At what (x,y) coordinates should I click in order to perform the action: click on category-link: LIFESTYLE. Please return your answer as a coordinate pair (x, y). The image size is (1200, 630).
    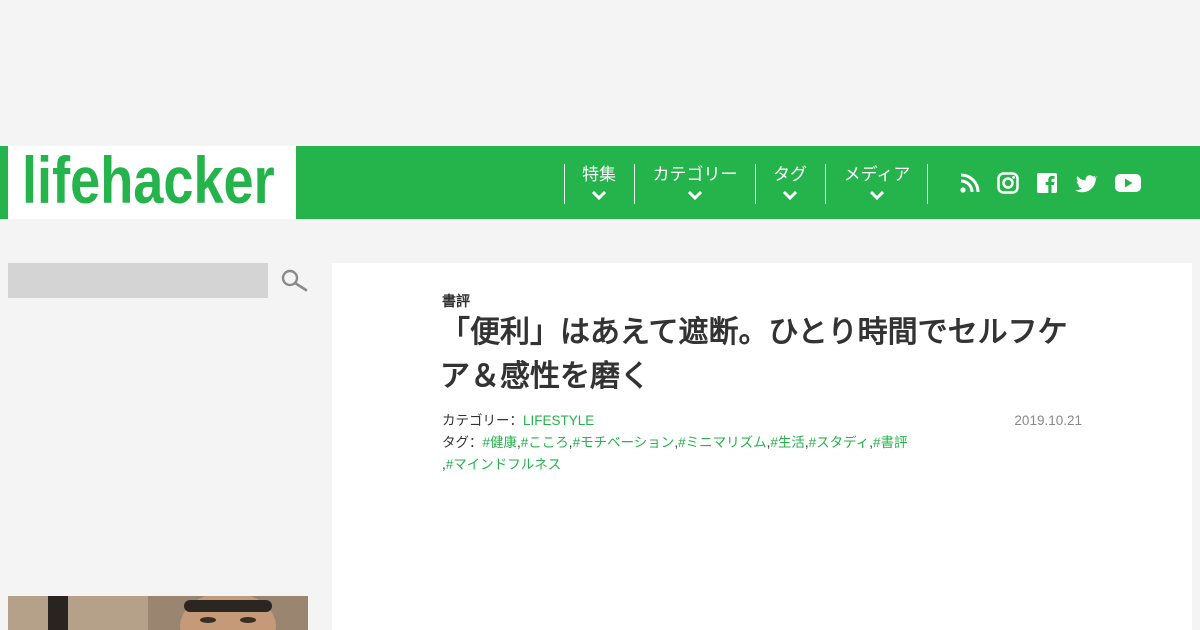
    Looking at the image, I should click on (558, 420).